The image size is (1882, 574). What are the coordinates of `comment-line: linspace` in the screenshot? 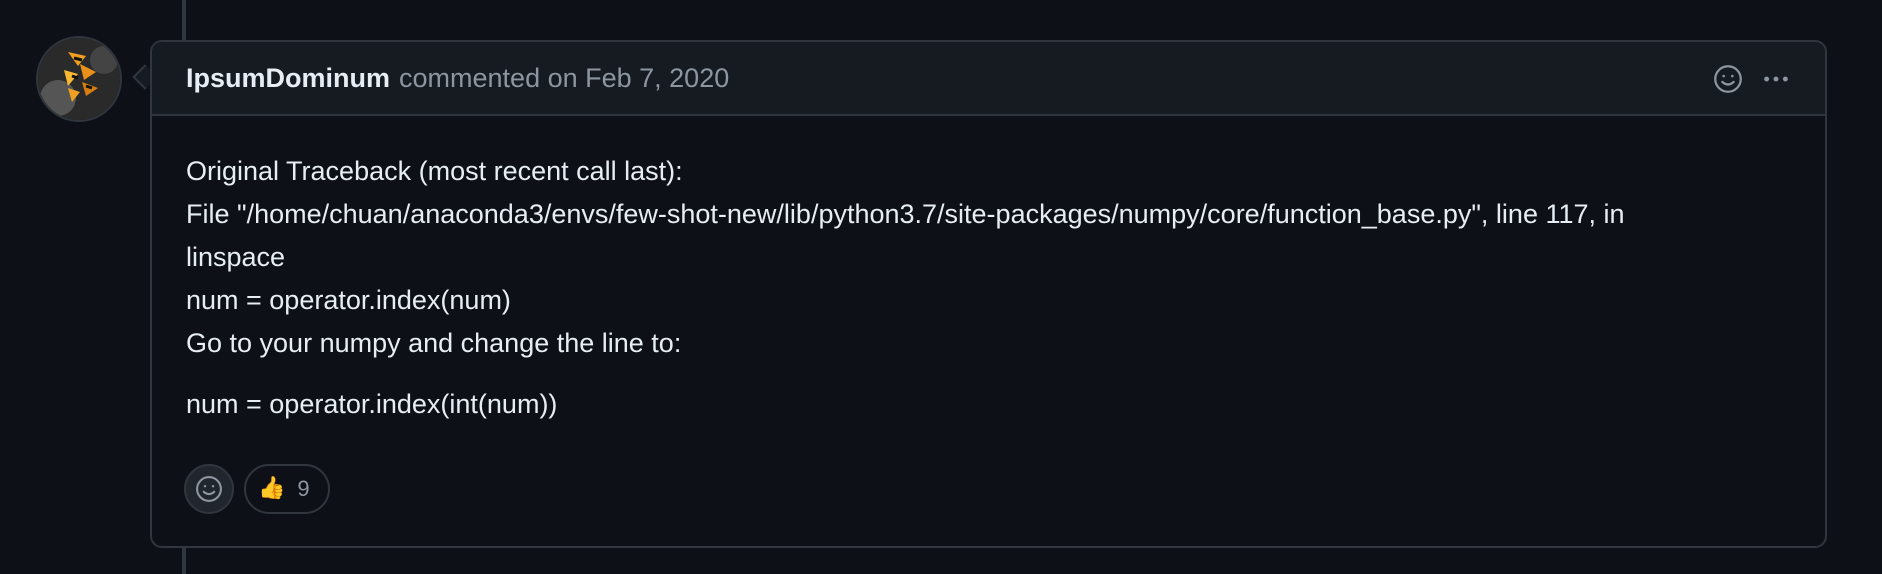 It's located at (236, 257).